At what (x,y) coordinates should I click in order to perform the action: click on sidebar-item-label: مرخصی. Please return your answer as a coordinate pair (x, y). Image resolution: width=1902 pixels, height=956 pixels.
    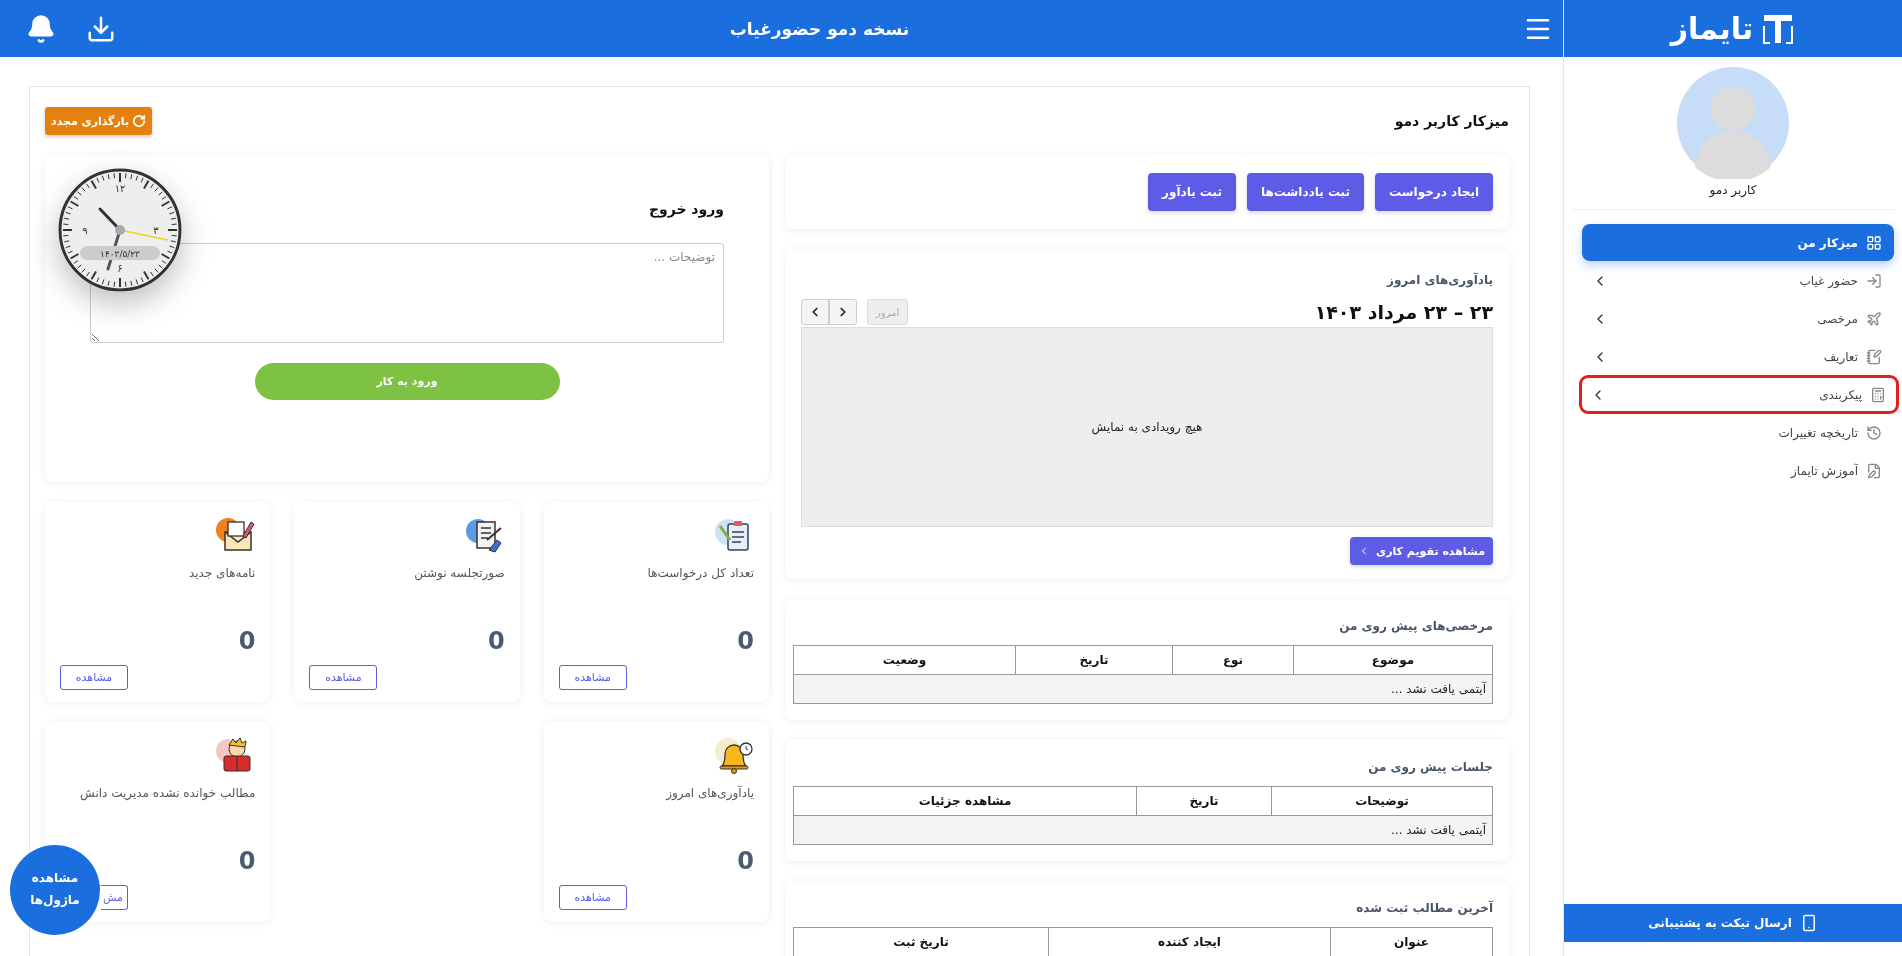
    Looking at the image, I should click on (1837, 318).